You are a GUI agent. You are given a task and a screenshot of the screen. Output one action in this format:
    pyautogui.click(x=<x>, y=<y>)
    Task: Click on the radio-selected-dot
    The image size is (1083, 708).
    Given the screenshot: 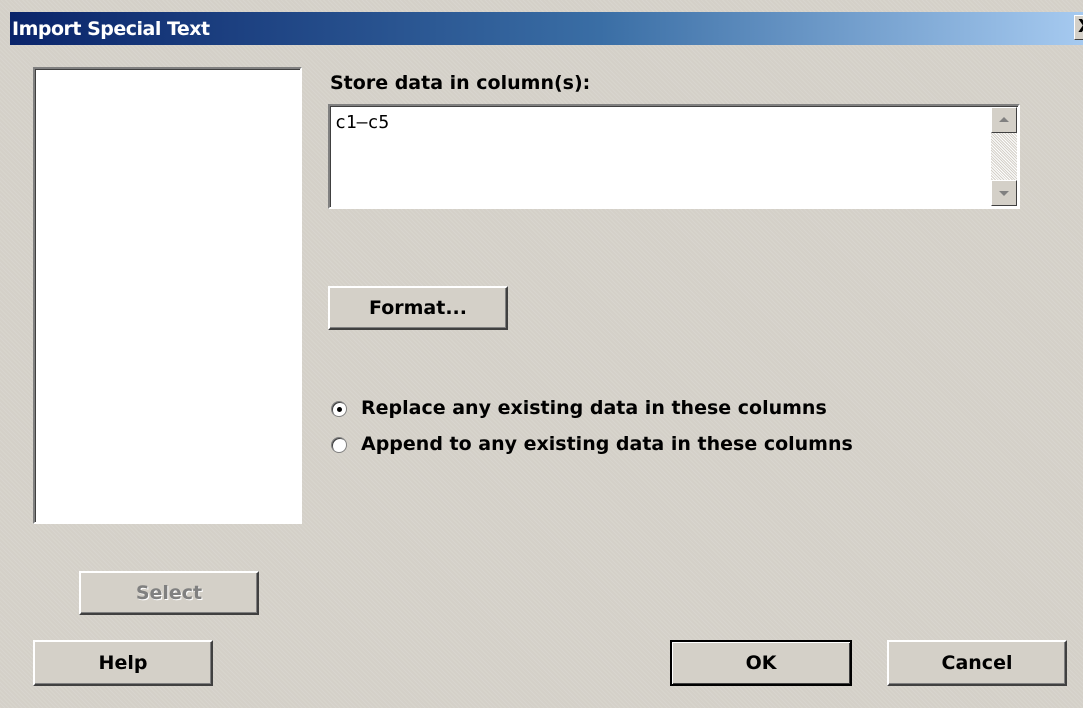 What is the action you would take?
    pyautogui.click(x=339, y=409)
    